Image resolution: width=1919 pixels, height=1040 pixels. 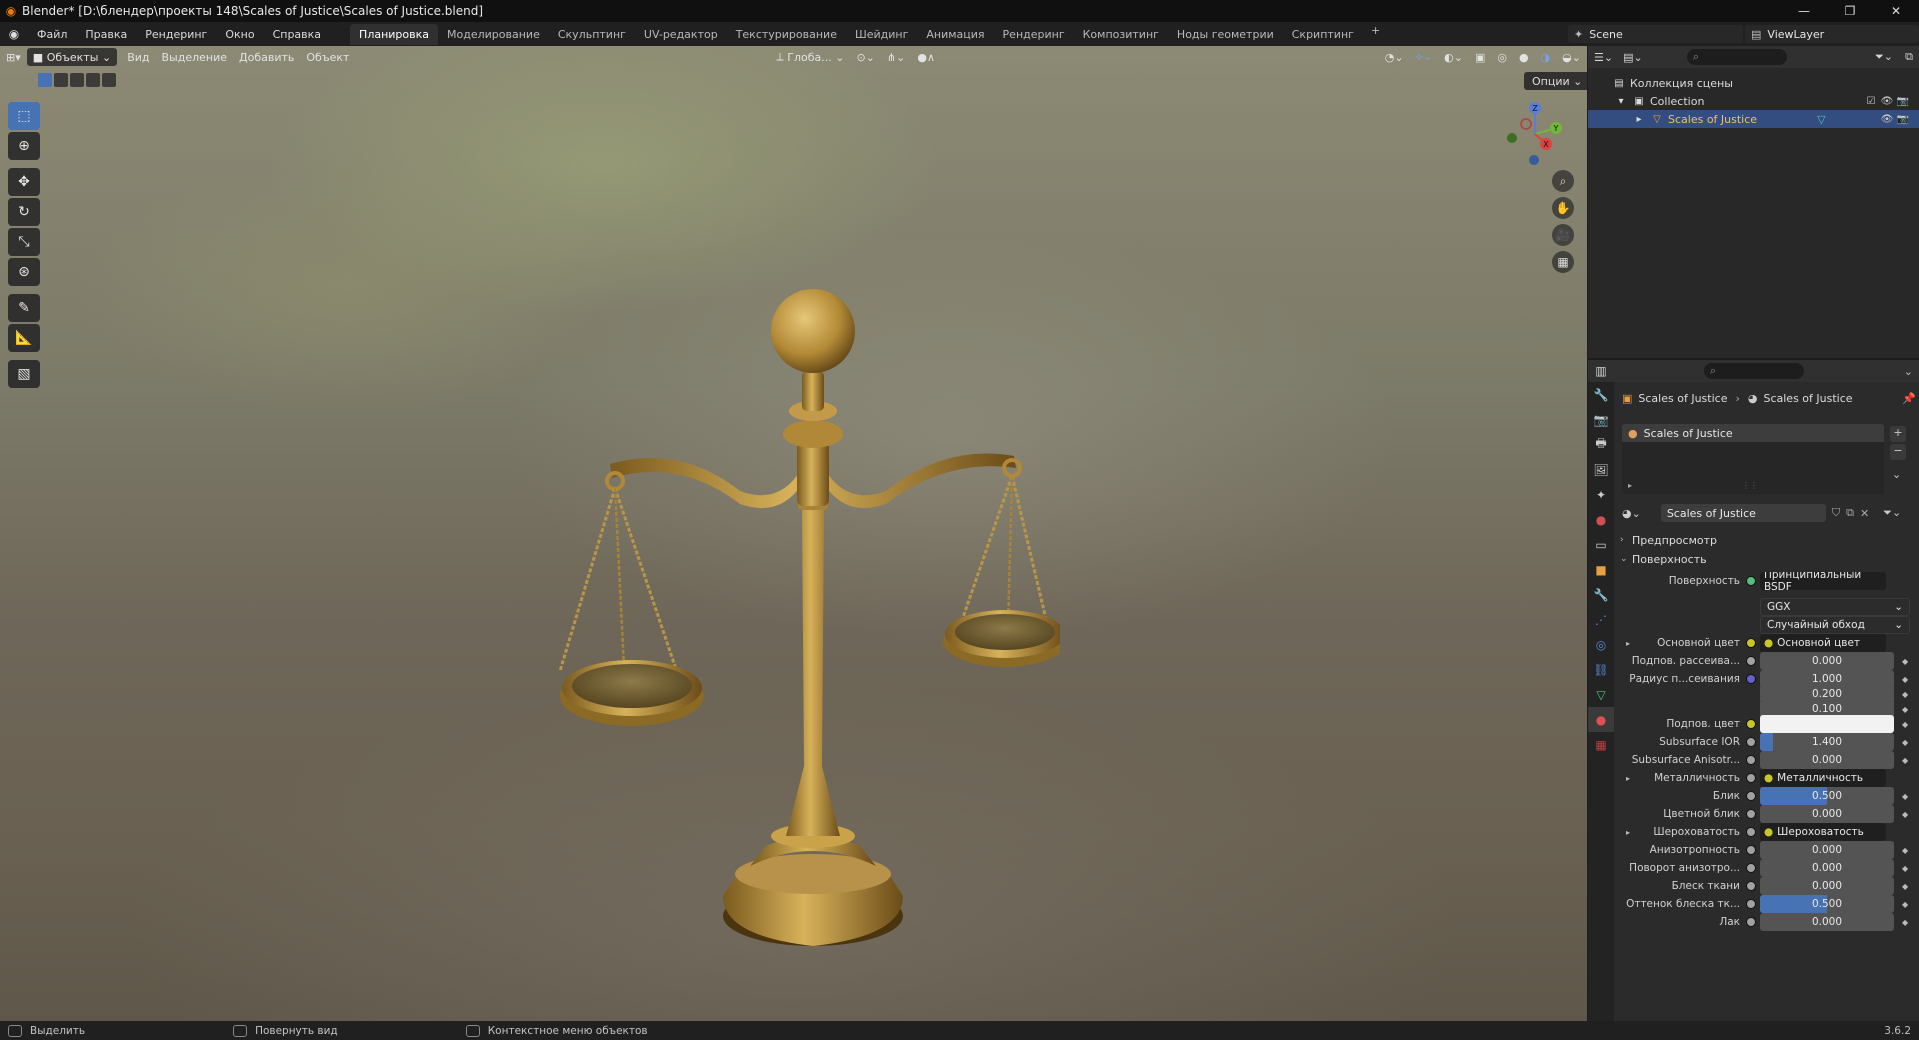 I want to click on scale-tool-icon: ⤡, so click(x=24, y=242).